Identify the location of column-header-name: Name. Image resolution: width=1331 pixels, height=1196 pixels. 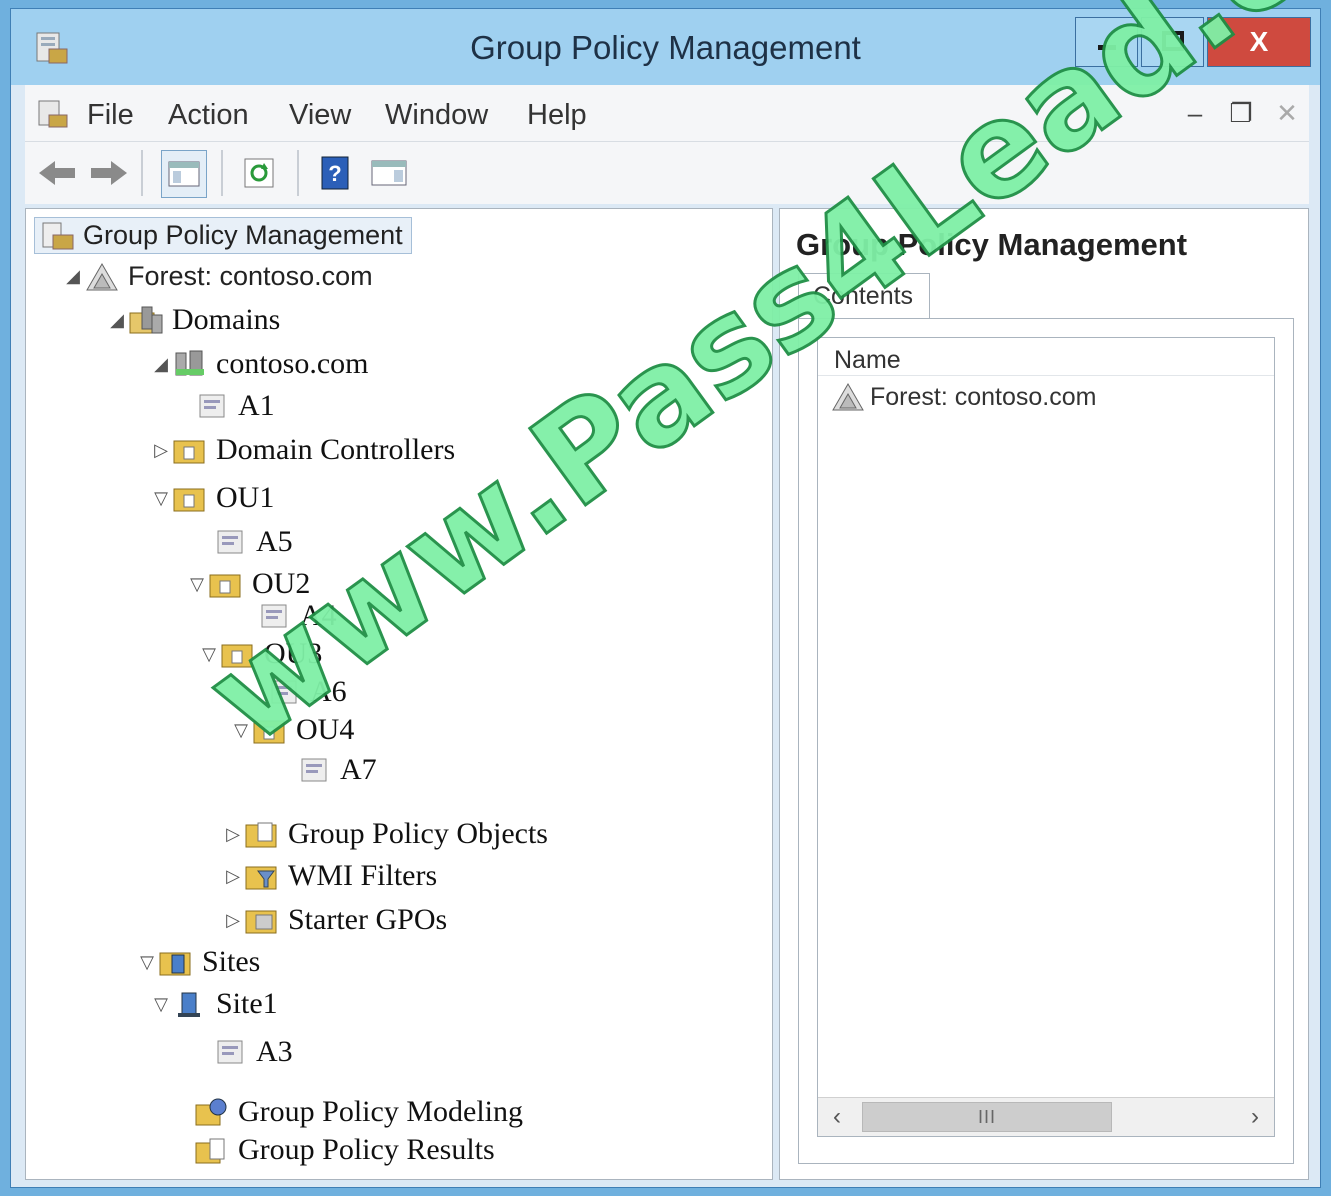
(1046, 357).